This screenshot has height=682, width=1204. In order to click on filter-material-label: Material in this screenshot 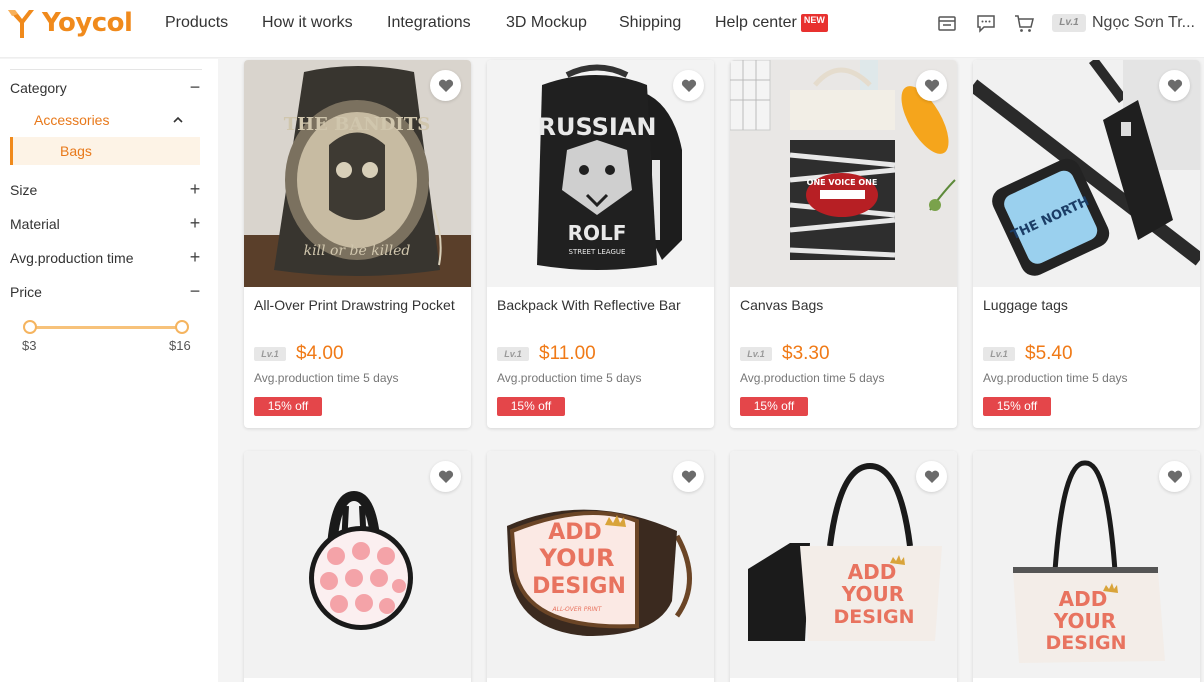, I will do `click(35, 224)`.